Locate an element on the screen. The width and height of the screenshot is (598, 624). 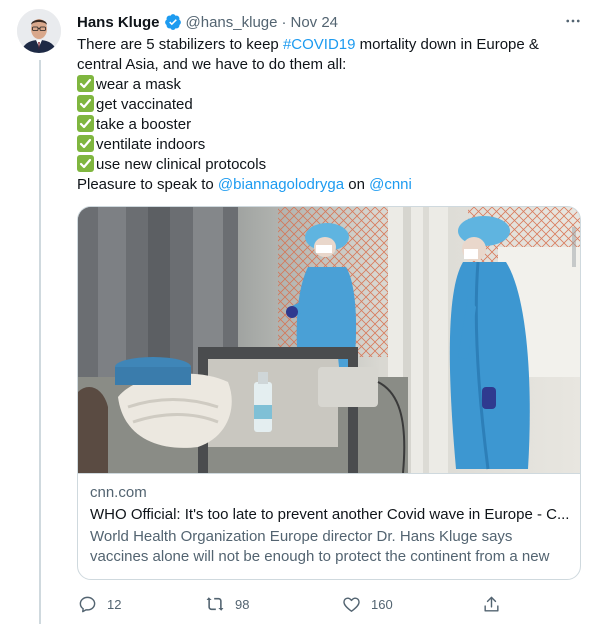
tweet-header: Hans Kluge @hans_kluge · Nov 24 is located at coordinates (207, 22).